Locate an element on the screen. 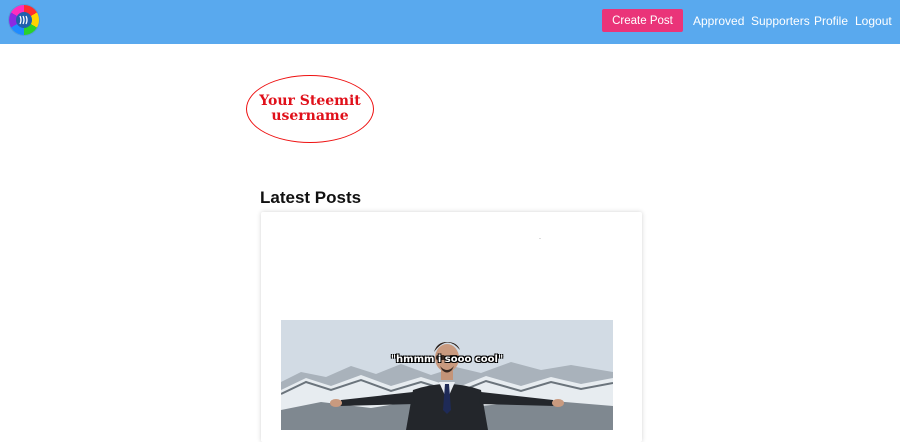 The height and width of the screenshot is (442, 900). meme-caption: "hmmm i sooo cool" is located at coordinates (447, 359).